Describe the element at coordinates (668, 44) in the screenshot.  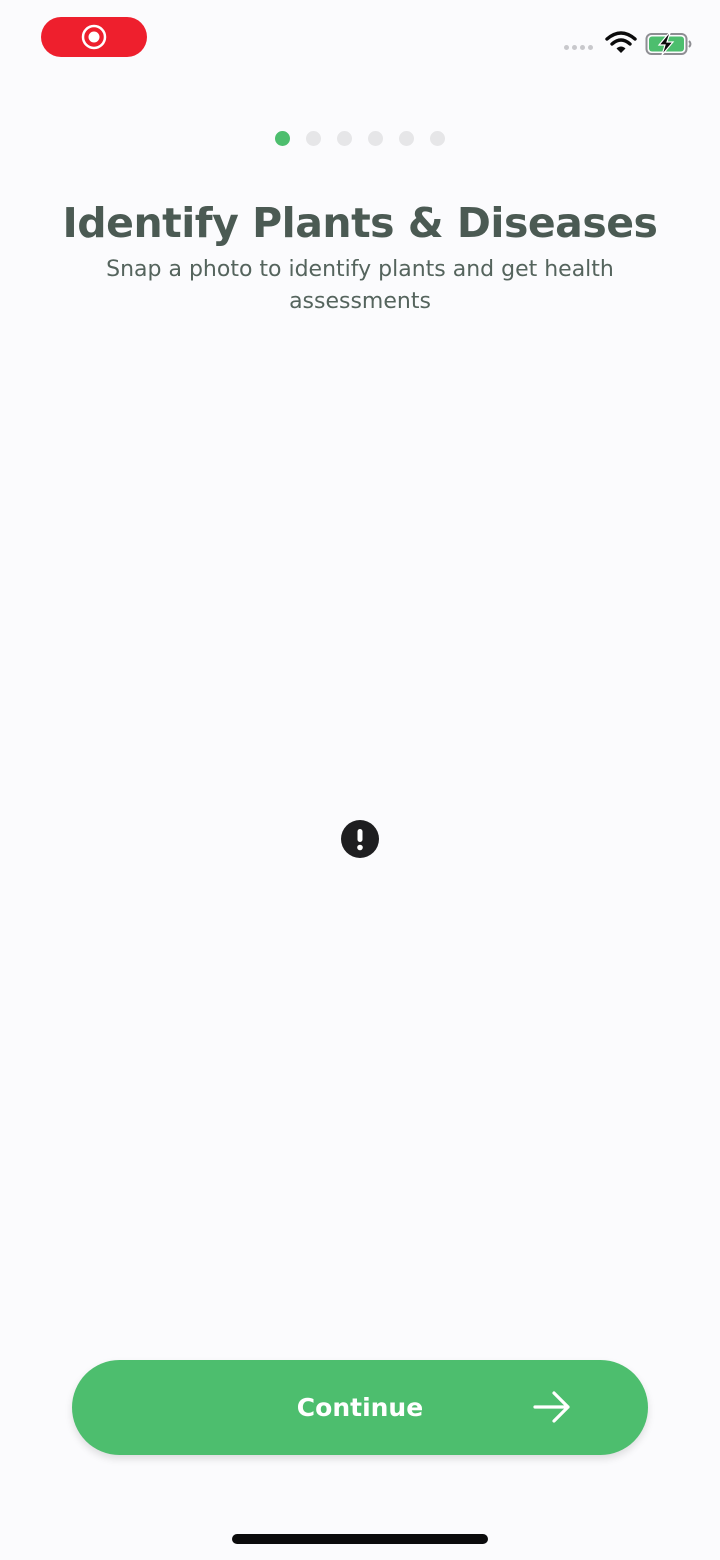
I see `battery-charging-icon` at that location.